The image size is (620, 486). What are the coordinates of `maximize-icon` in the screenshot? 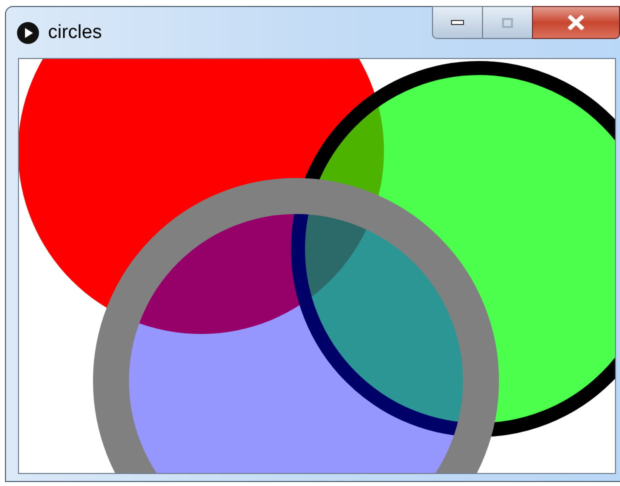 It's located at (507, 23).